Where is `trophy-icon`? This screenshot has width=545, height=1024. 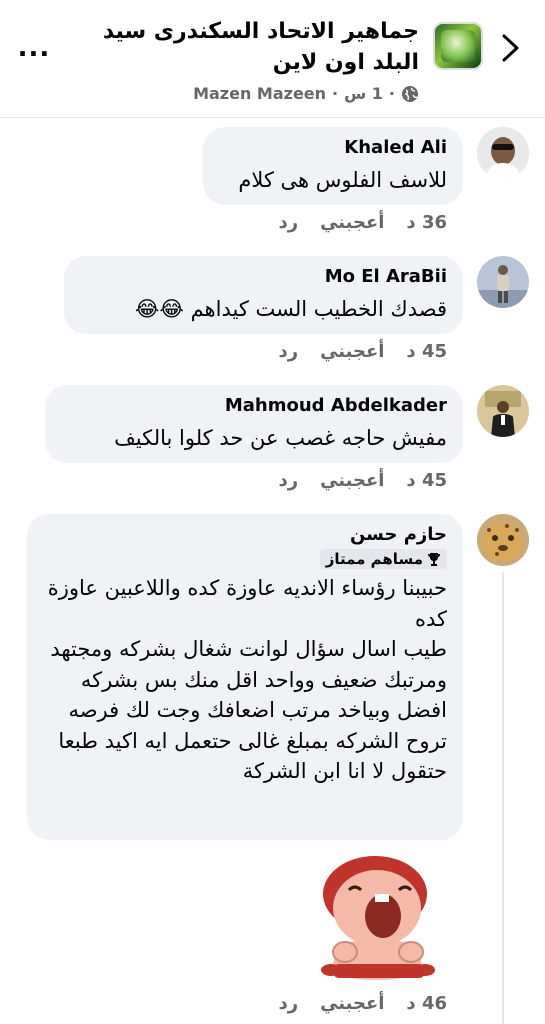 trophy-icon is located at coordinates (434, 559).